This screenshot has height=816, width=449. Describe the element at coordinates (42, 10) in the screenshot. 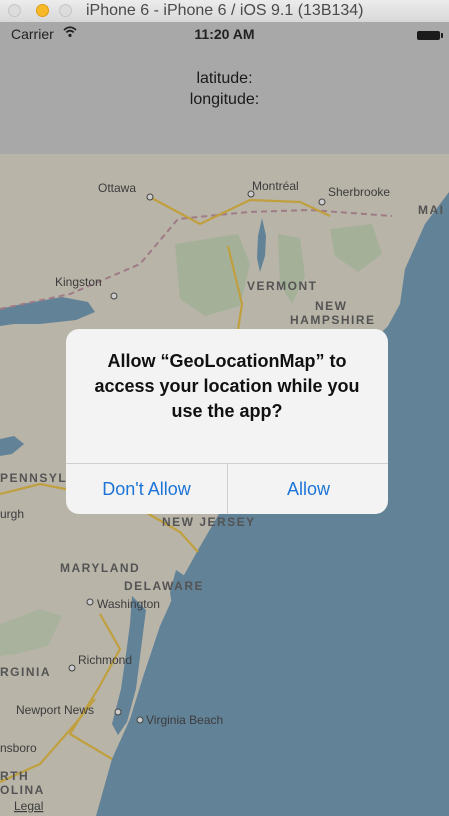

I see `minimize-window-button` at that location.